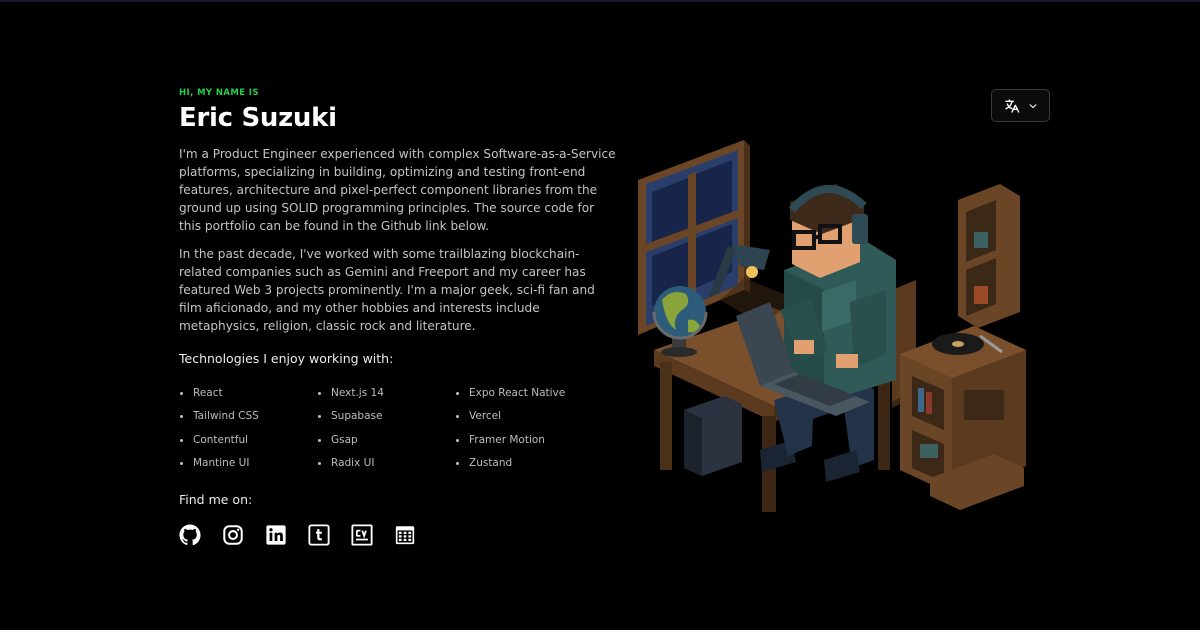 The image size is (1200, 630). I want to click on tech-item: Next.js 14, so click(386, 393).